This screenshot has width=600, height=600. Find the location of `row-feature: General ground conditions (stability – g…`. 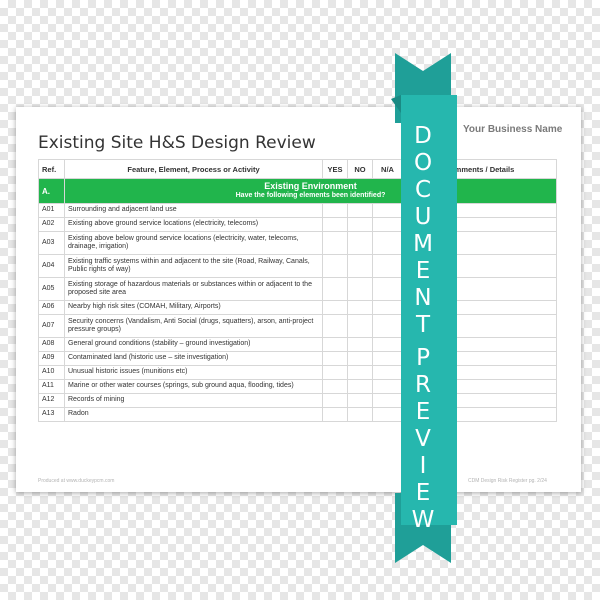

row-feature: General ground conditions (stability – g… is located at coordinates (193, 344).